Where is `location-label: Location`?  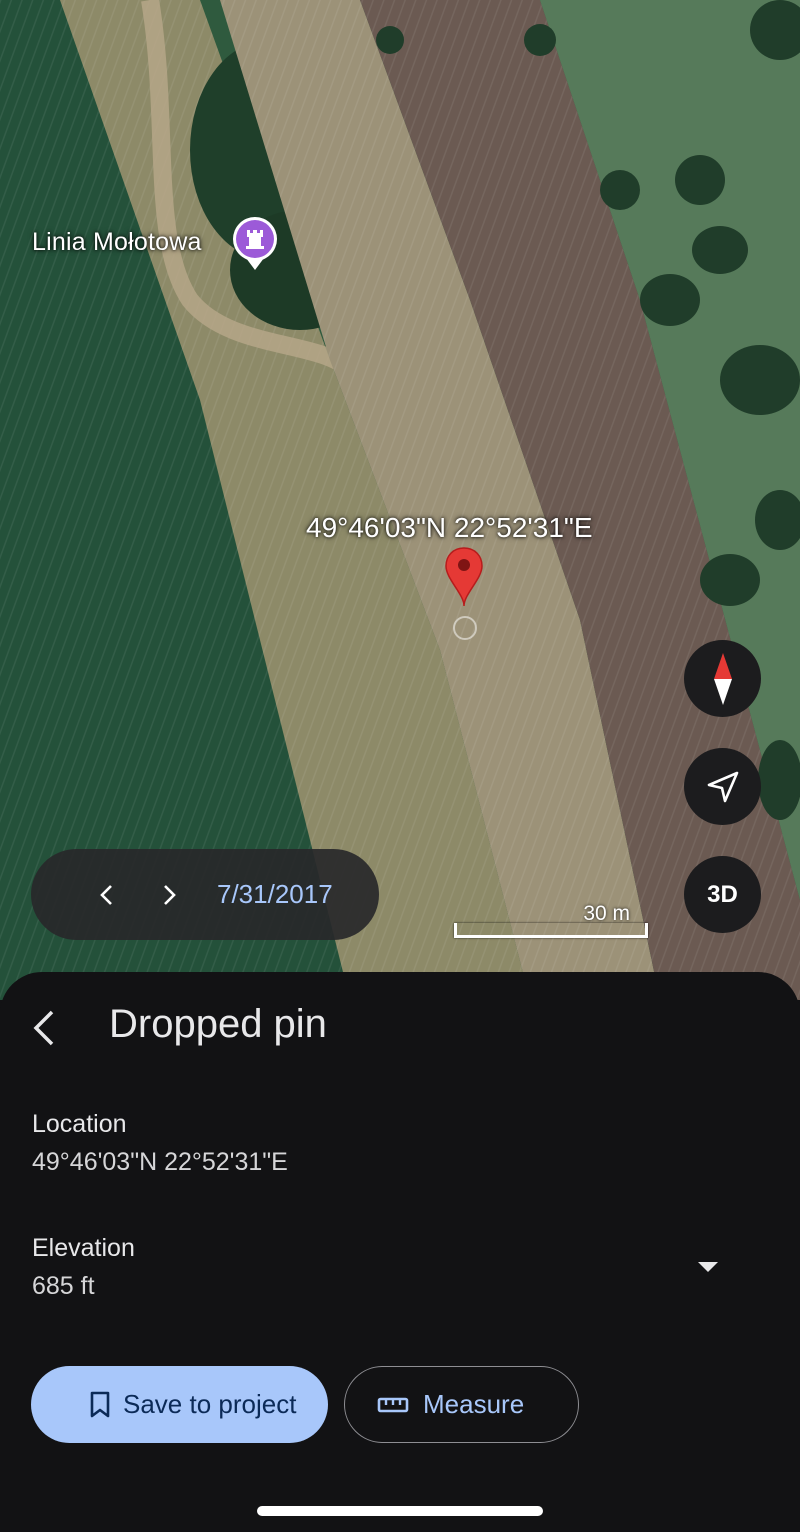 location-label: Location is located at coordinates (79, 1124).